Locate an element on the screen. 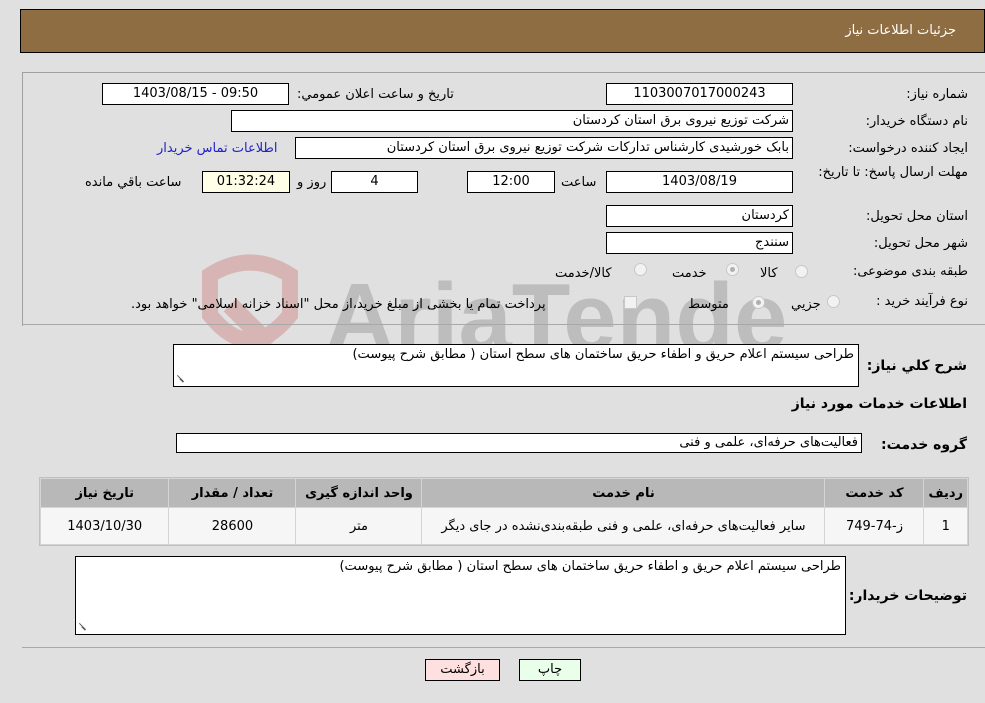 The width and height of the screenshot is (985, 703). deadline-time-field: 12:00 is located at coordinates (511, 182).